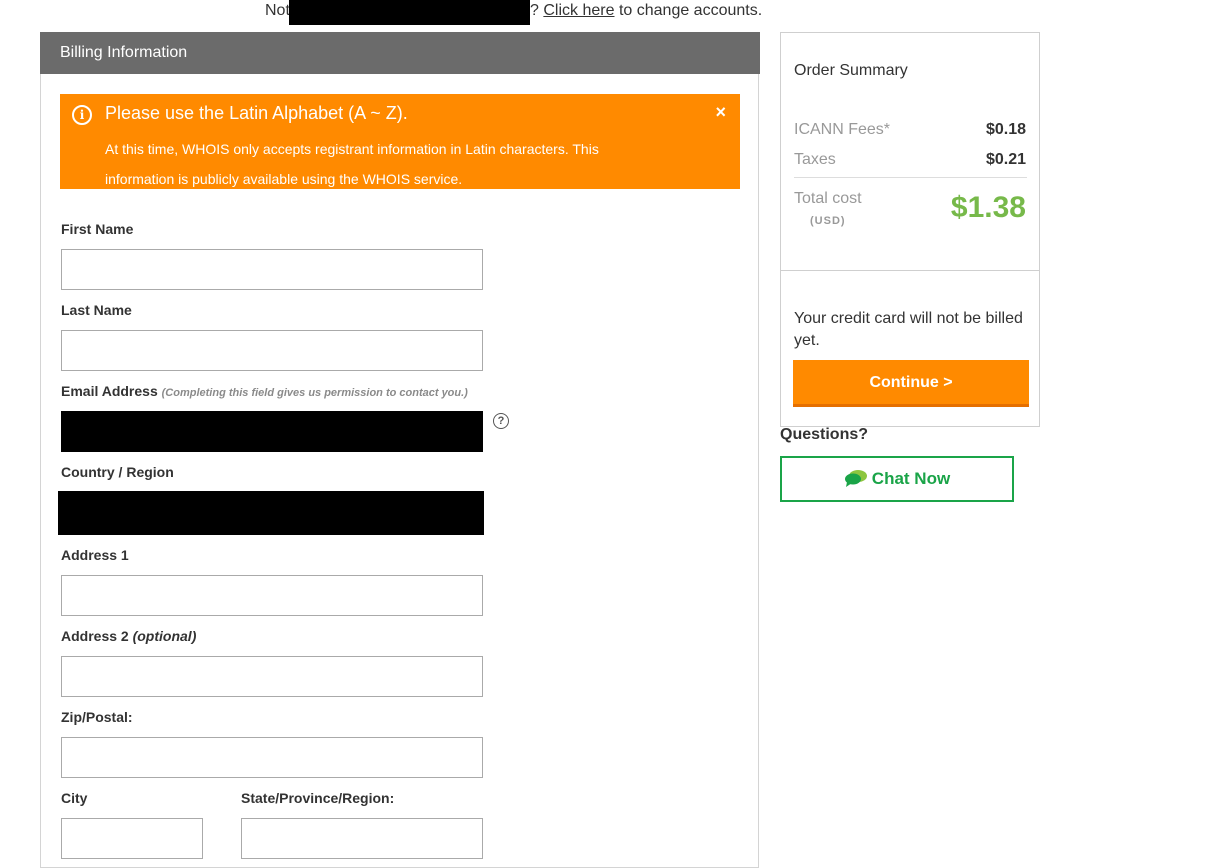 The width and height of the screenshot is (1207, 868). What do you see at coordinates (409, 12) in the screenshot?
I see `redacted-account-name` at bounding box center [409, 12].